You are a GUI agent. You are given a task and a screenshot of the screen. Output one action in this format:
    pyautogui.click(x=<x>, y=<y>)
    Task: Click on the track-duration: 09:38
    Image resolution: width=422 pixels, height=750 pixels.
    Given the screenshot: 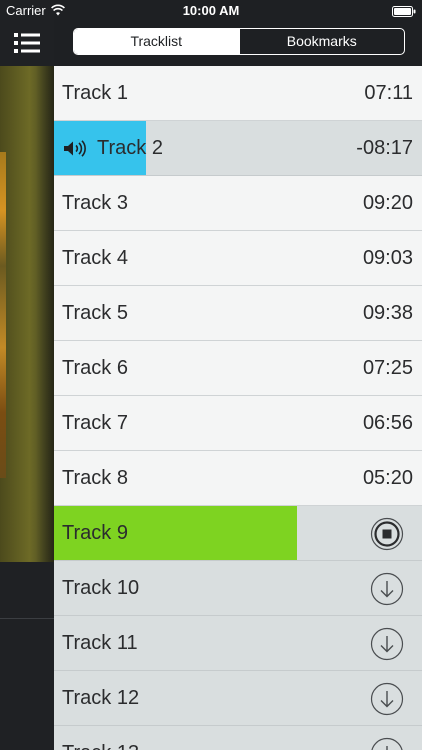 What is the action you would take?
    pyautogui.click(x=387, y=313)
    